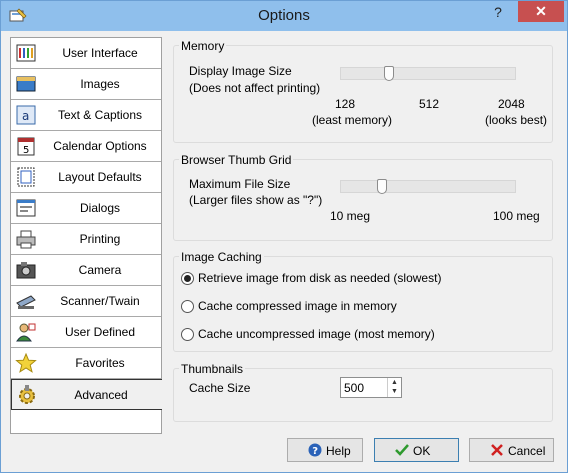 The image size is (568, 473). What do you see at coordinates (428, 73) in the screenshot?
I see `display-image-size-slider` at bounding box center [428, 73].